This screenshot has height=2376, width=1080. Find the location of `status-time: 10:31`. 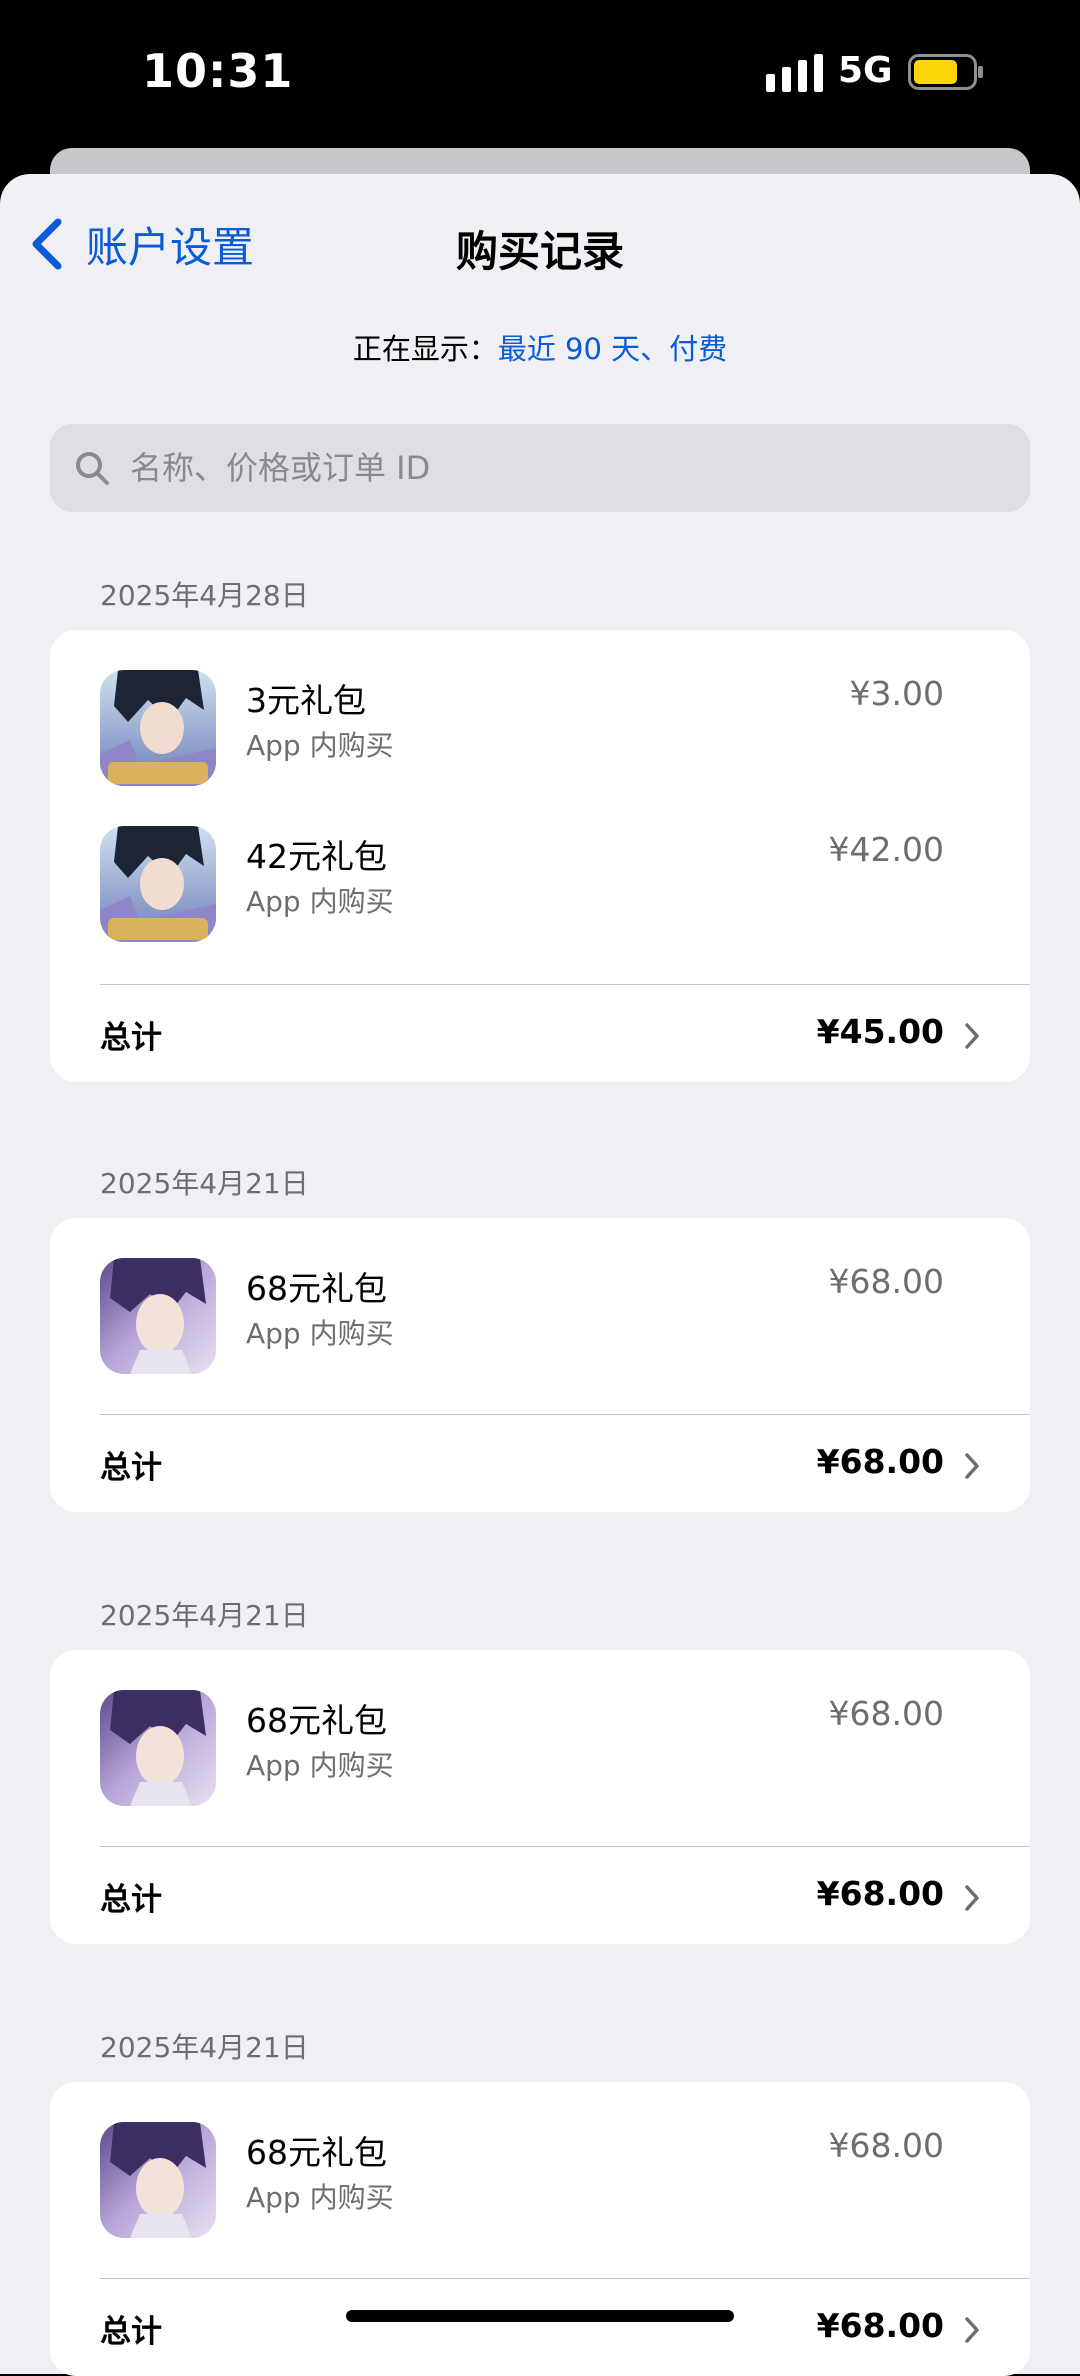

status-time: 10:31 is located at coordinates (218, 71).